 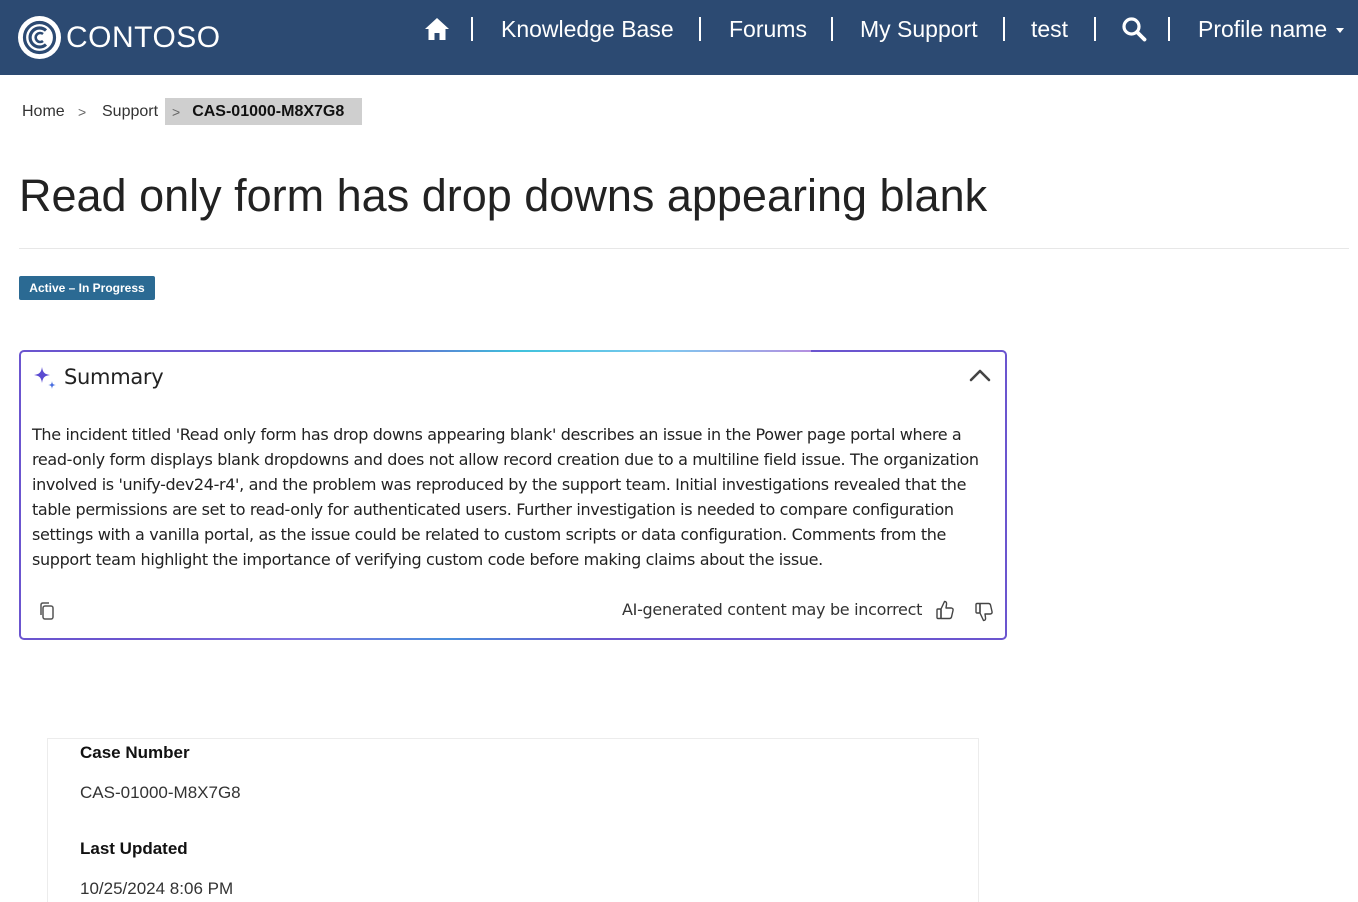 What do you see at coordinates (143, 37) in the screenshot?
I see `brand-name: CONTOSO` at bounding box center [143, 37].